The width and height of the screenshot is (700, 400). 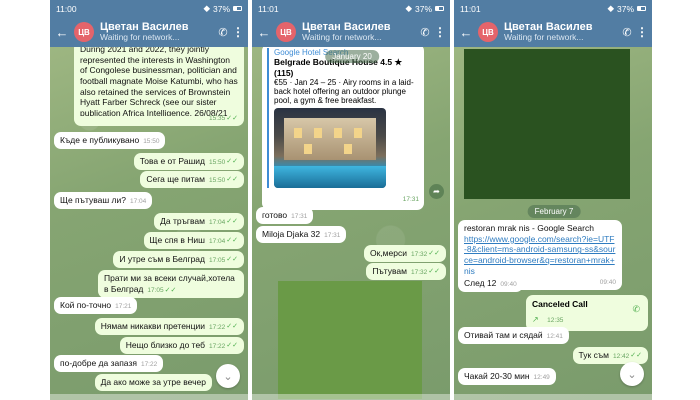 What do you see at coordinates (109, 363) in the screenshot?
I see `message-bubble-incoming: по-добре да запазя 17:22` at bounding box center [109, 363].